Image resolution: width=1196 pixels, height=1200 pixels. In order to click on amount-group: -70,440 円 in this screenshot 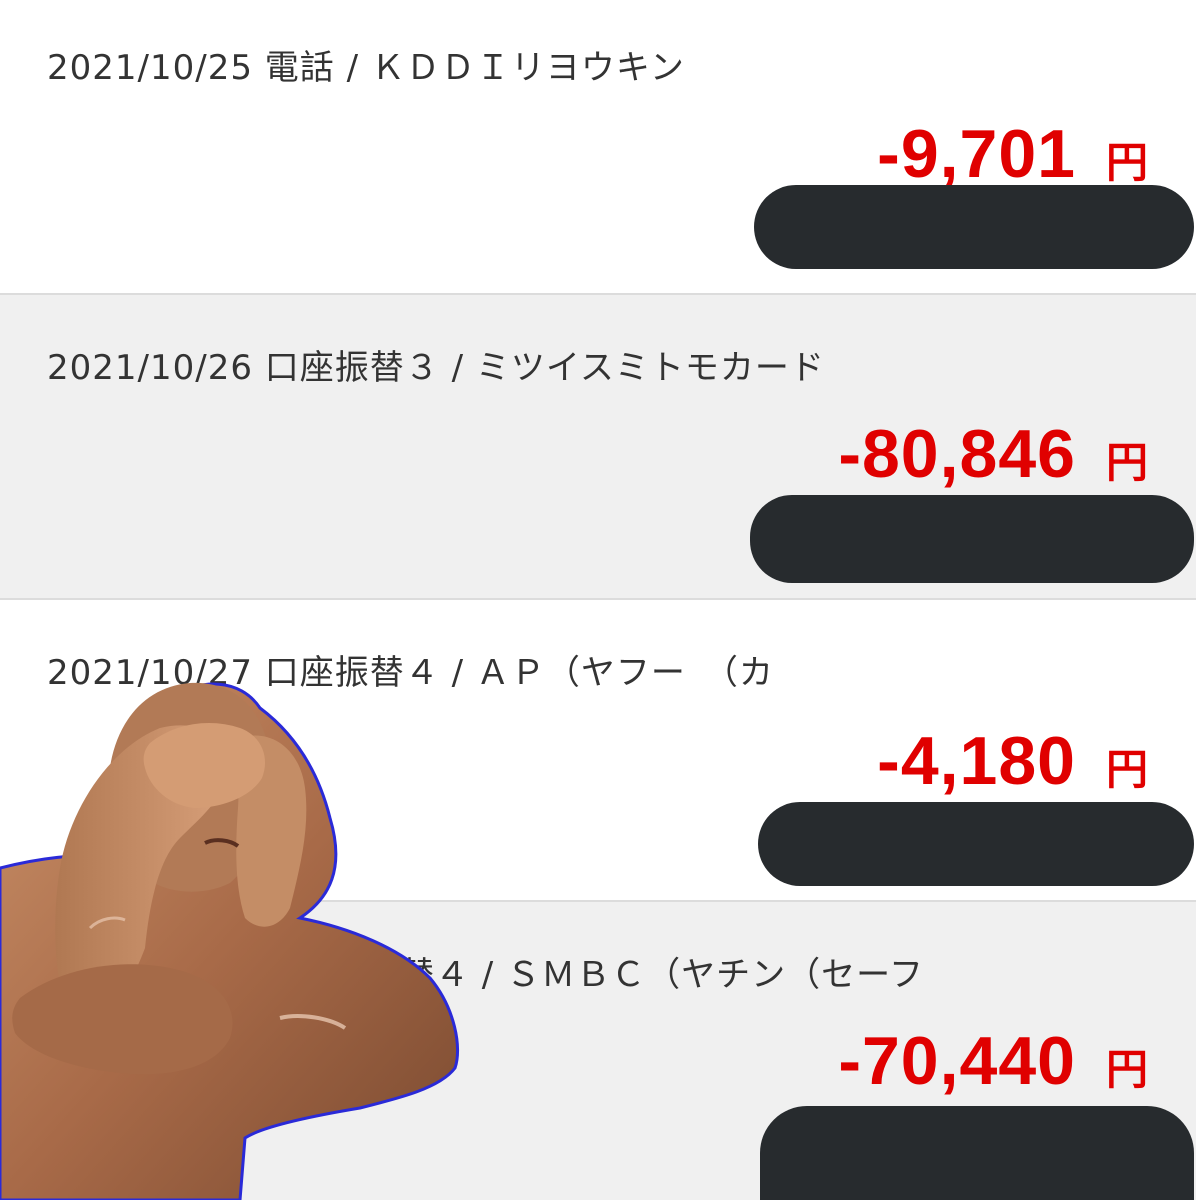, I will do `click(993, 1061)`.